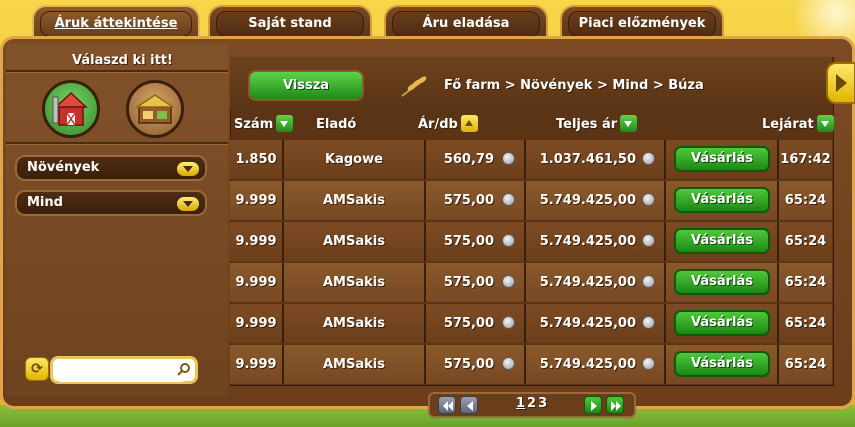 Image resolution: width=855 pixels, height=427 pixels. What do you see at coordinates (476, 159) in the screenshot?
I see `cell-ar: 560,79` at bounding box center [476, 159].